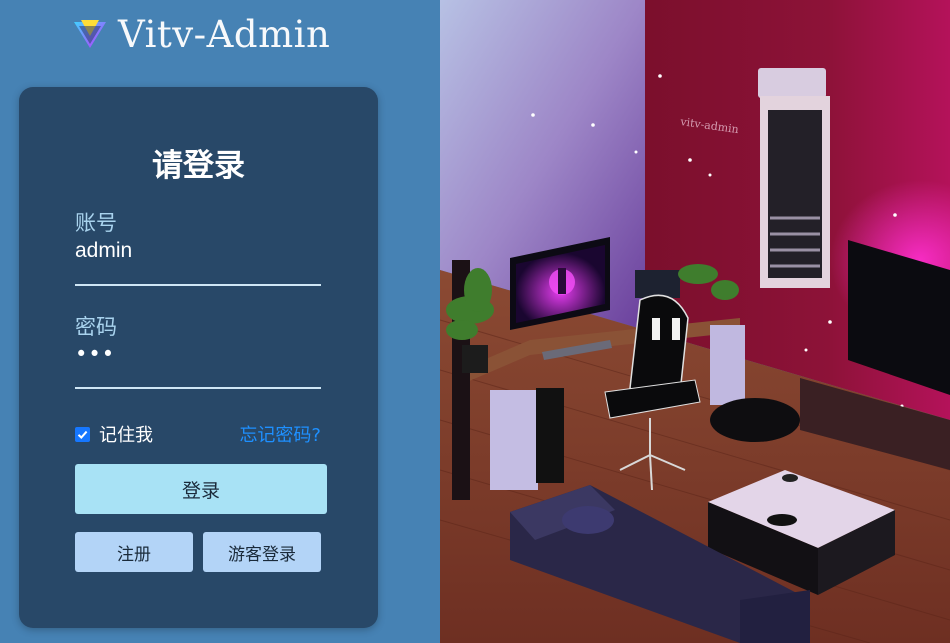 The height and width of the screenshot is (643, 950). What do you see at coordinates (588, 520) in the screenshot?
I see `cushion` at bounding box center [588, 520].